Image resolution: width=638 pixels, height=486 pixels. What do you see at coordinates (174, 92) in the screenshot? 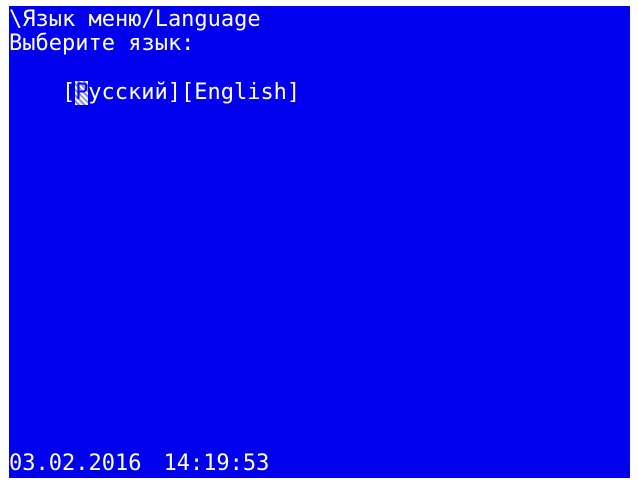
I see `option-russian-close-bracket: ]` at bounding box center [174, 92].